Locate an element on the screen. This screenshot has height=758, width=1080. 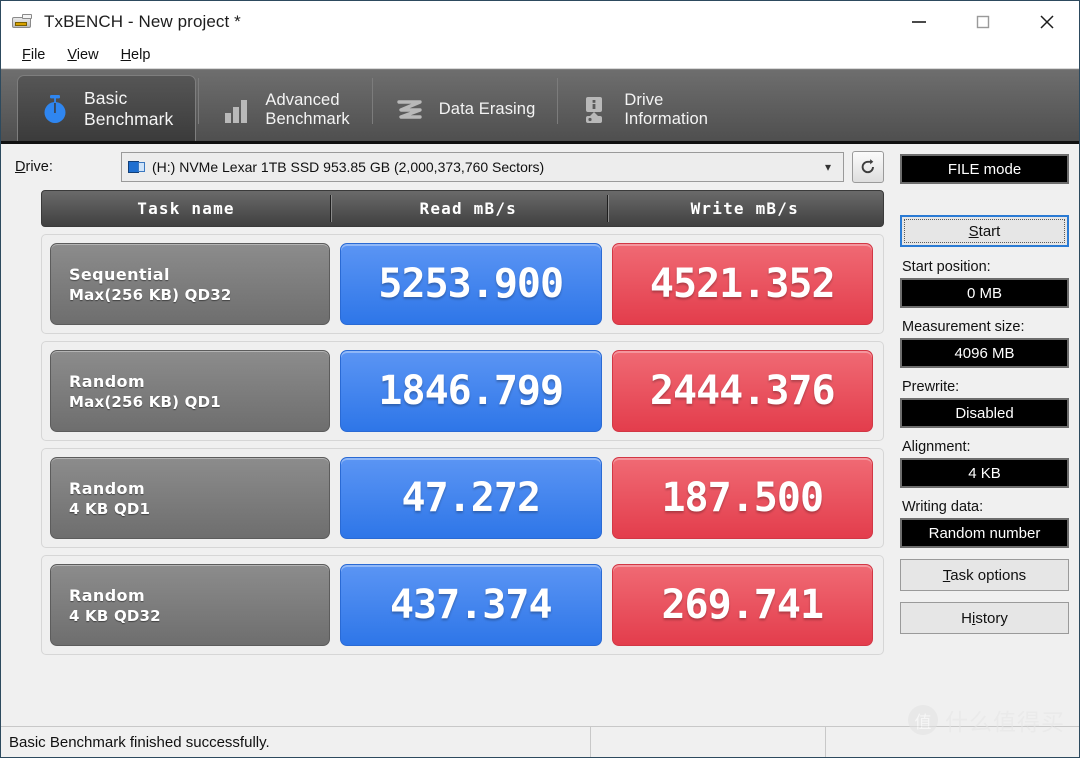
minimize-button is located at coordinates (919, 21).